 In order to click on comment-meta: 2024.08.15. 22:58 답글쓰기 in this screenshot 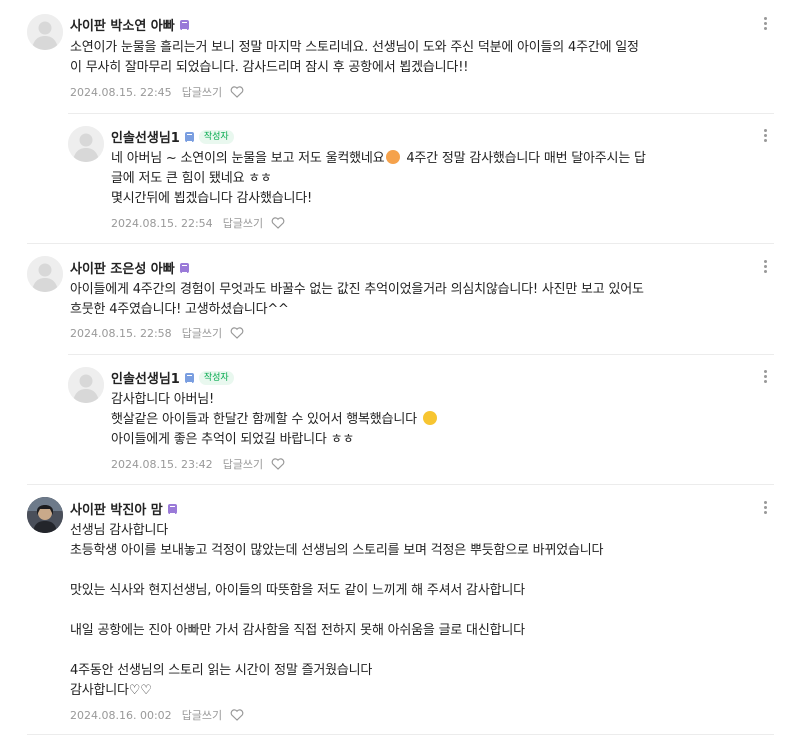, I will do `click(157, 333)`.